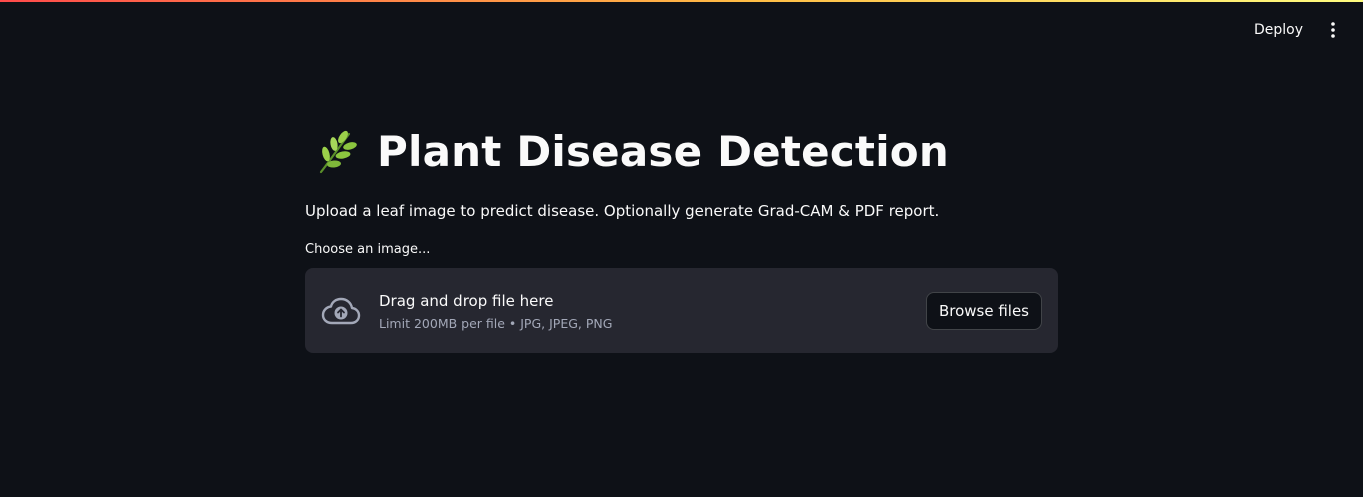 The height and width of the screenshot is (497, 1363). What do you see at coordinates (681, 1) in the screenshot?
I see `top-decoration-bar` at bounding box center [681, 1].